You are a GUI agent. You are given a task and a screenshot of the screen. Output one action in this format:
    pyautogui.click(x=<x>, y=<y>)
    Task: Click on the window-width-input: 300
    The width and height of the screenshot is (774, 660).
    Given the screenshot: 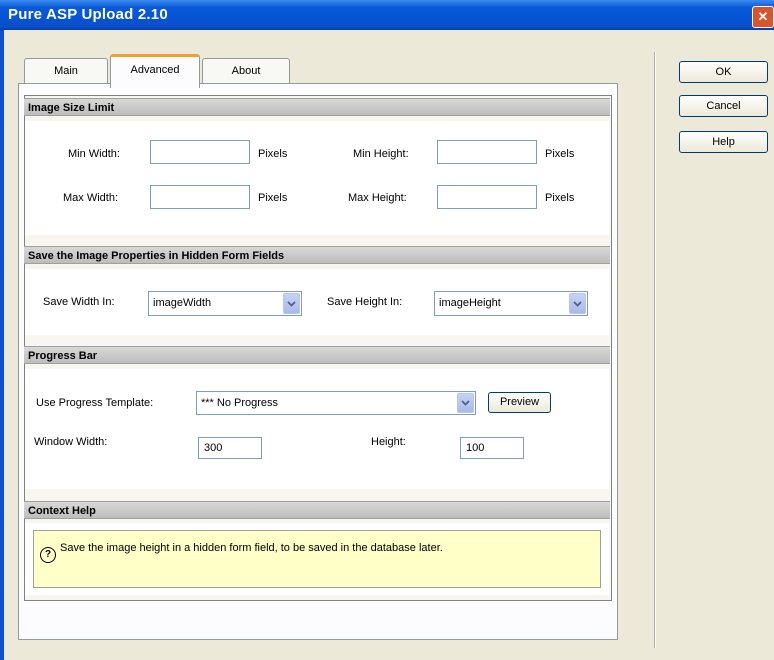 What is the action you would take?
    pyautogui.click(x=230, y=448)
    